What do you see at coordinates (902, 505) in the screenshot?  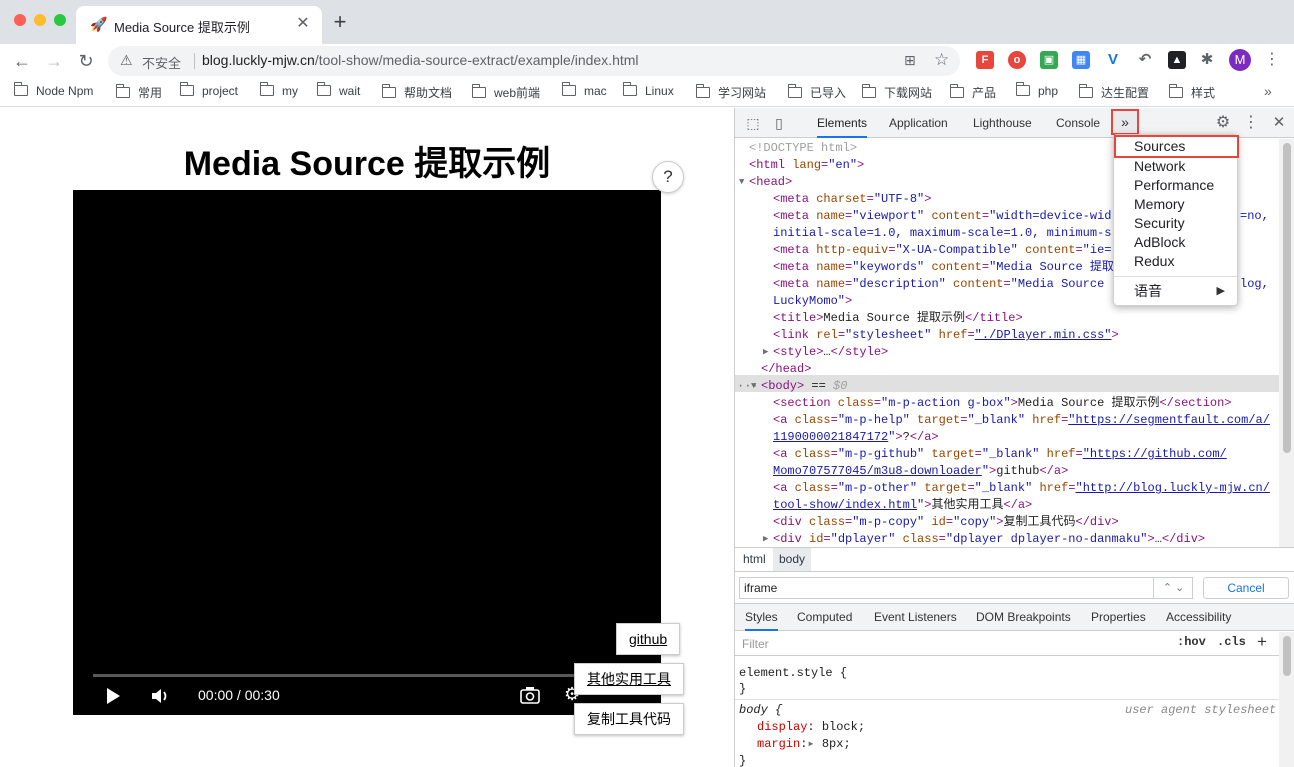 I see `dom-node-line: tool-show/index.html">其他实用工具</a>` at bounding box center [902, 505].